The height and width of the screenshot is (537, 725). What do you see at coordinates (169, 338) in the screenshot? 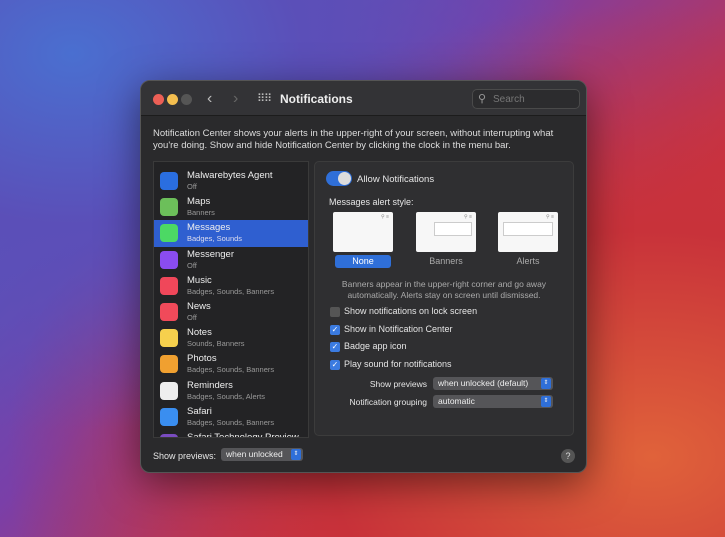
I see `notes-icon` at bounding box center [169, 338].